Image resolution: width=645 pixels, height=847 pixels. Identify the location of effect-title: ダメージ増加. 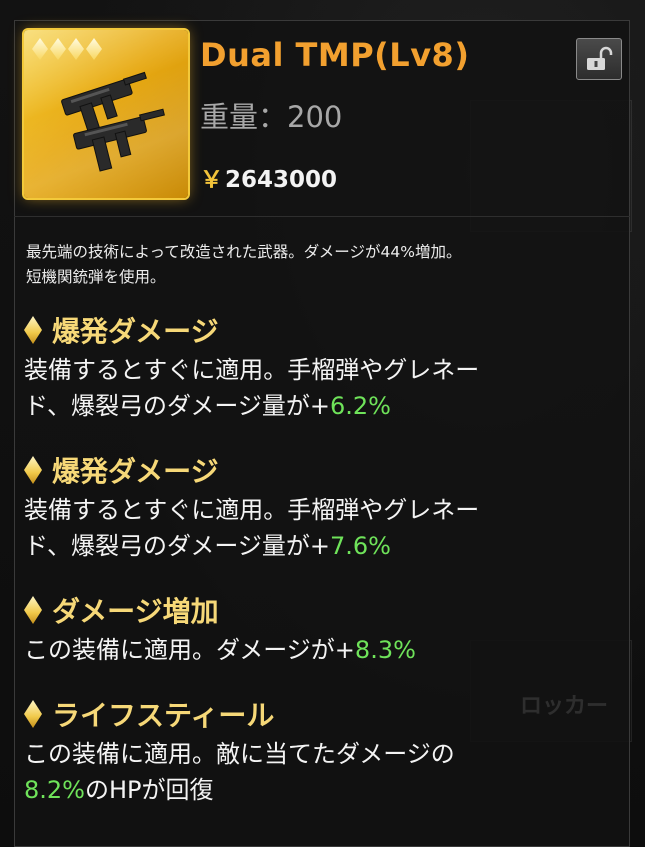
(324, 610).